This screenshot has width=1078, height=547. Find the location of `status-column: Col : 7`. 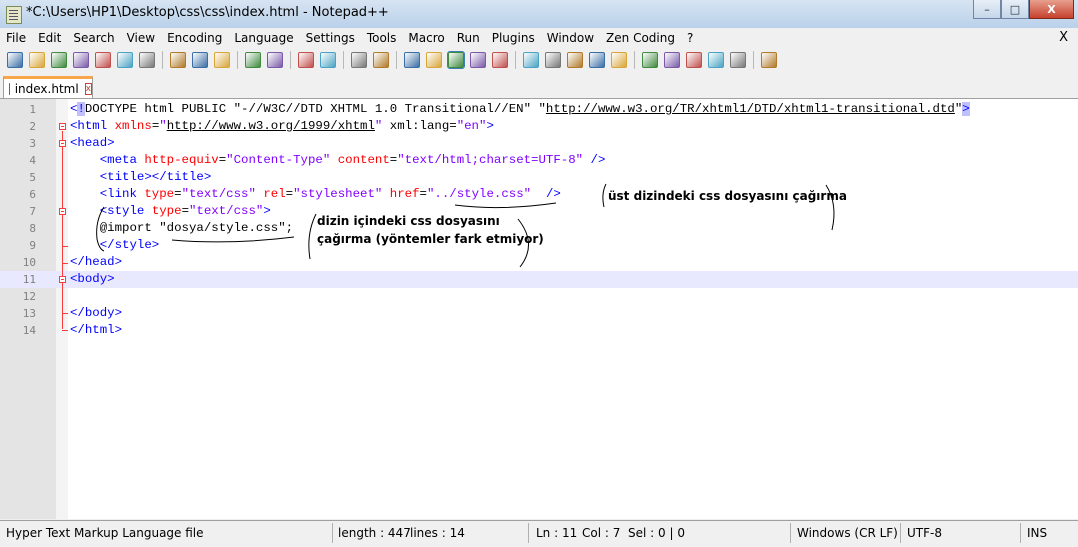

status-column: Col : 7 is located at coordinates (601, 533).